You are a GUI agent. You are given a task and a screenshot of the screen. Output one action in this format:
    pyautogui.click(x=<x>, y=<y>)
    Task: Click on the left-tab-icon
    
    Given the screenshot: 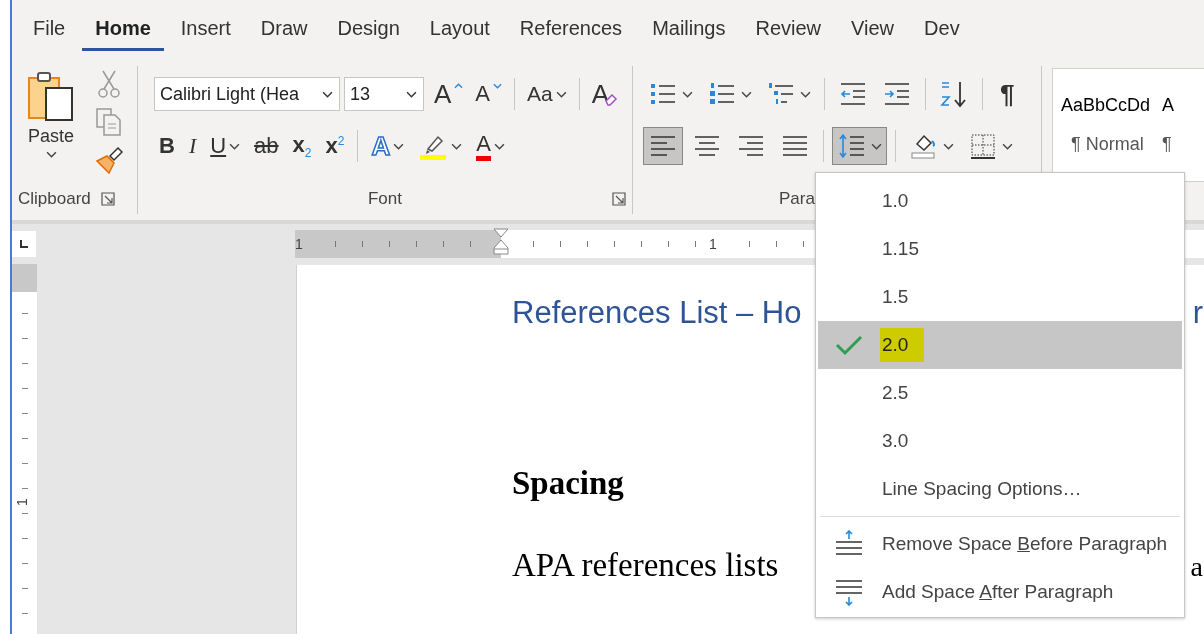 What is the action you would take?
    pyautogui.click(x=24, y=244)
    